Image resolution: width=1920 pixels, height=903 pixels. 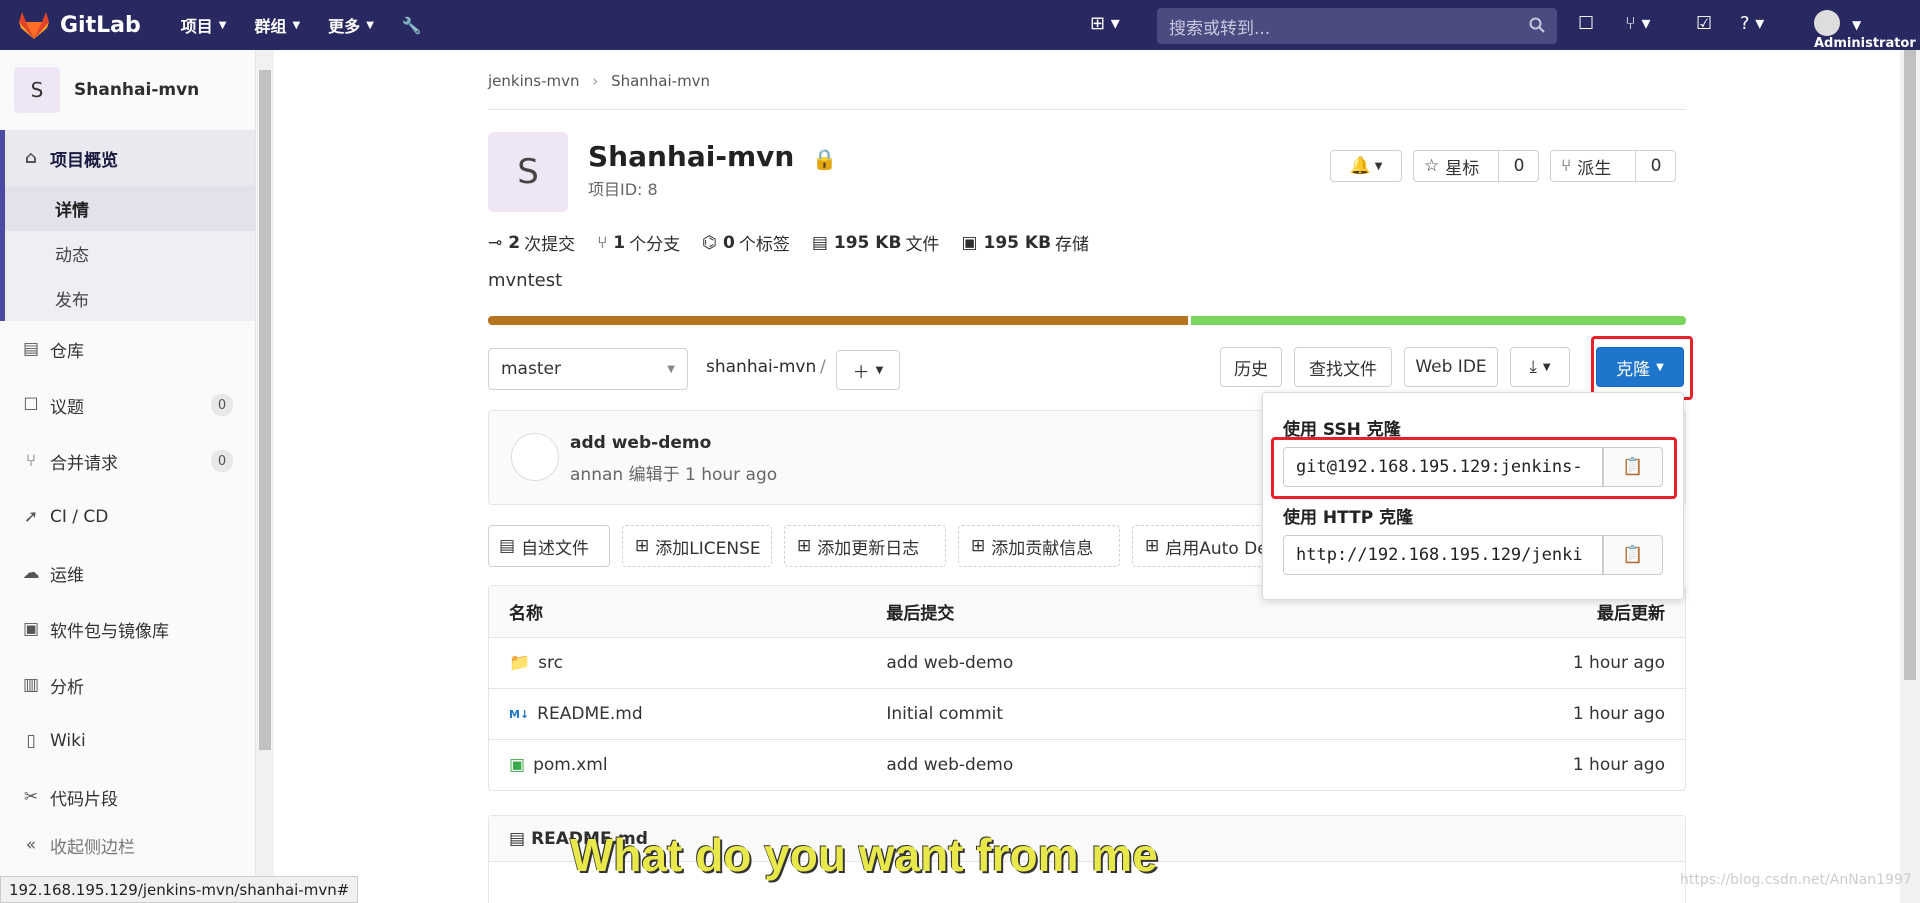 What do you see at coordinates (1618, 714) in the screenshot?
I see `file-updated: 1 hour ago` at bounding box center [1618, 714].